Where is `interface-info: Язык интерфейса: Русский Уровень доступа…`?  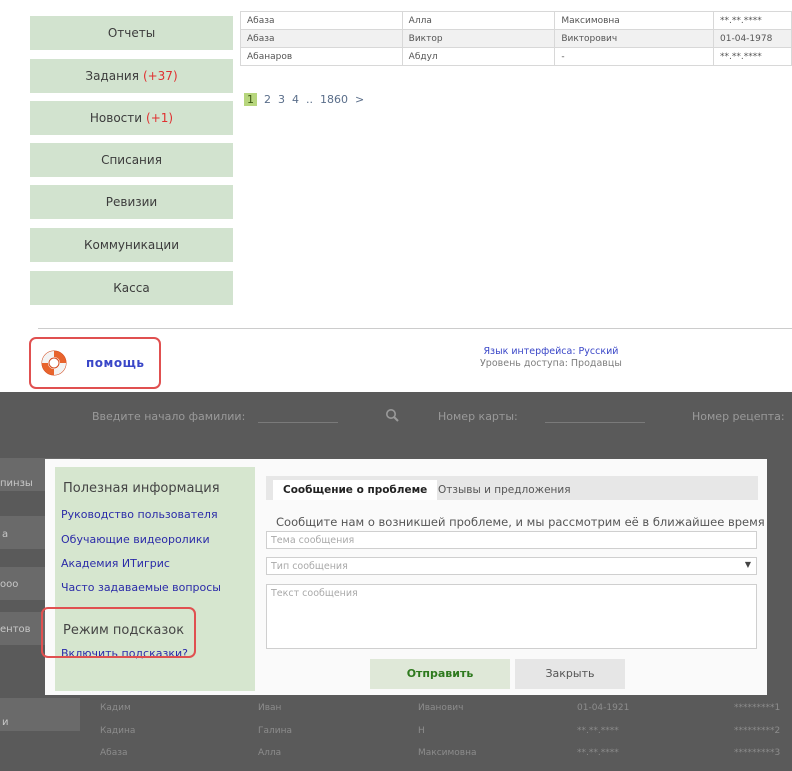
interface-info: Язык интерфейса: Русский Уровень доступа… is located at coordinates (551, 358).